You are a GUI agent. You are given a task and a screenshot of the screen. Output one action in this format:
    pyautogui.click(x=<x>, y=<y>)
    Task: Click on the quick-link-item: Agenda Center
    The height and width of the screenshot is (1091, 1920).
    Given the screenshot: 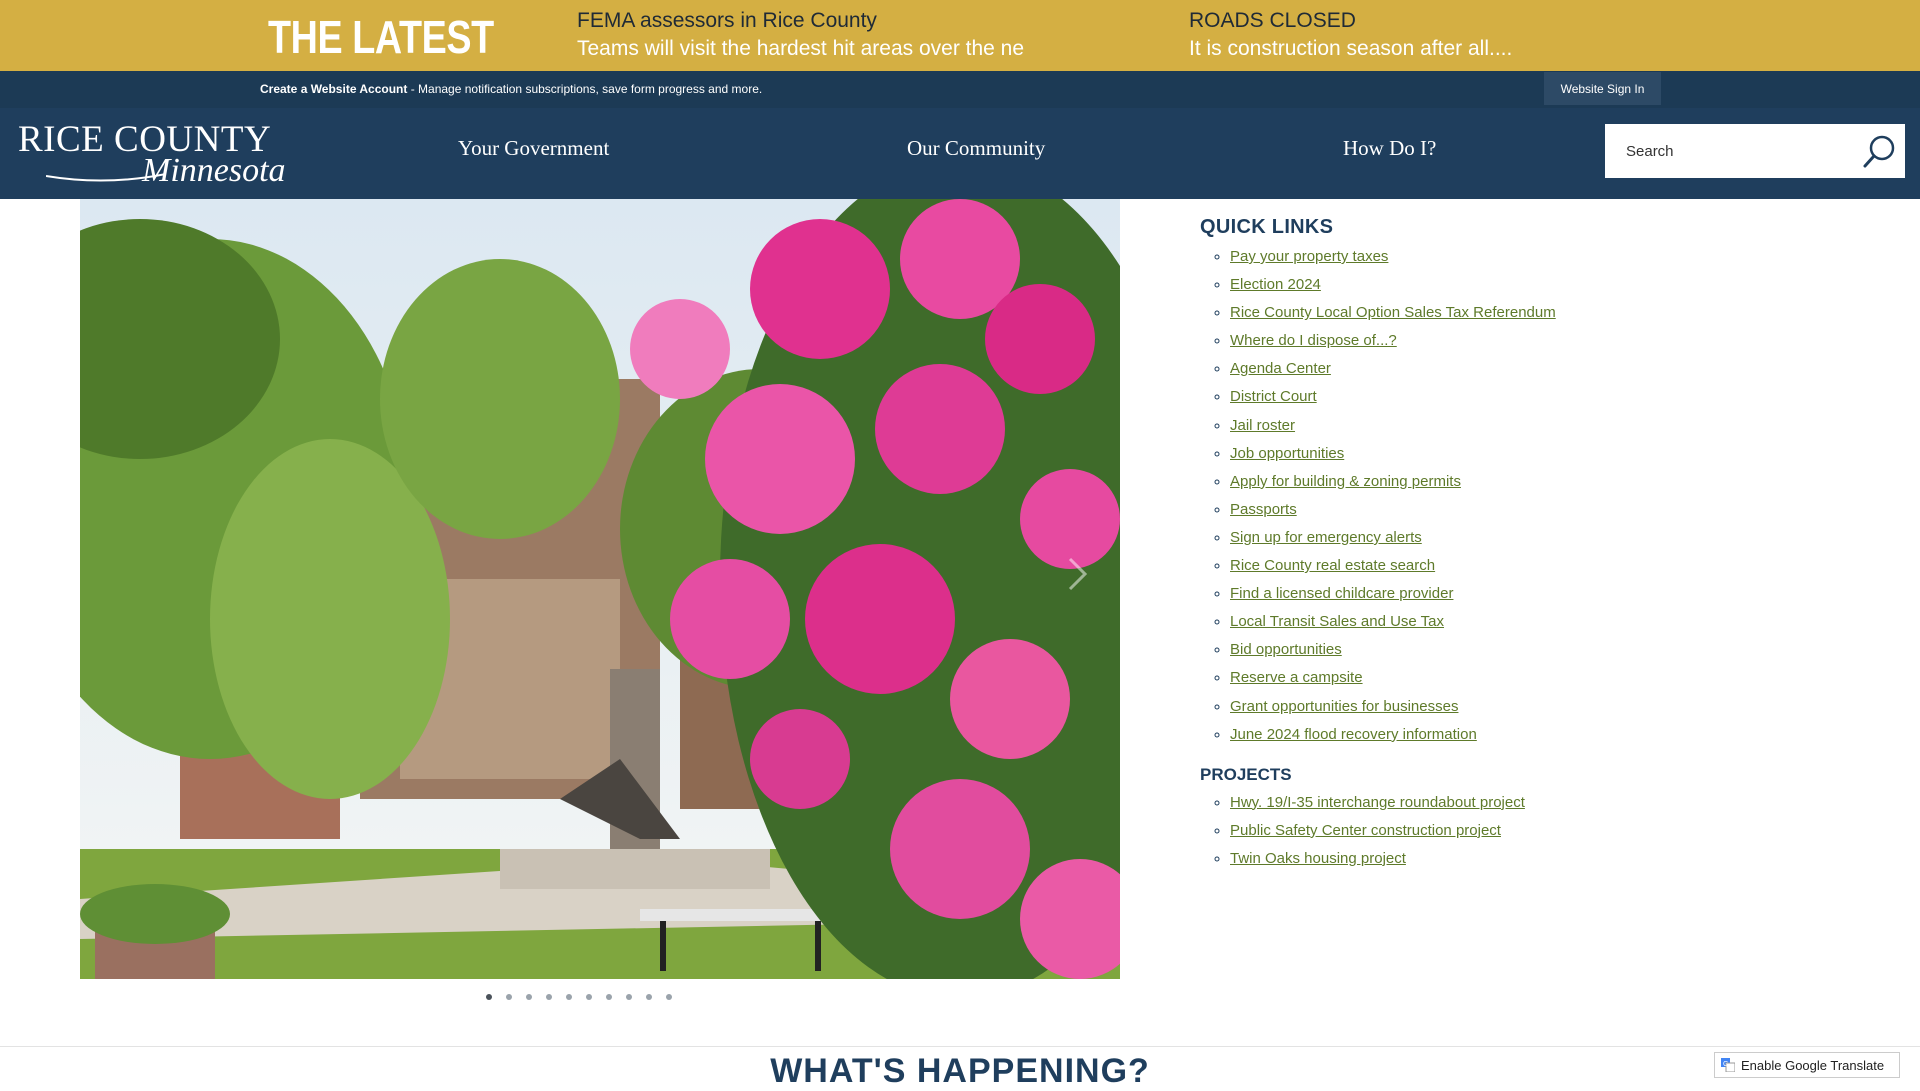 What is the action you would take?
    pyautogui.click(x=1535, y=369)
    